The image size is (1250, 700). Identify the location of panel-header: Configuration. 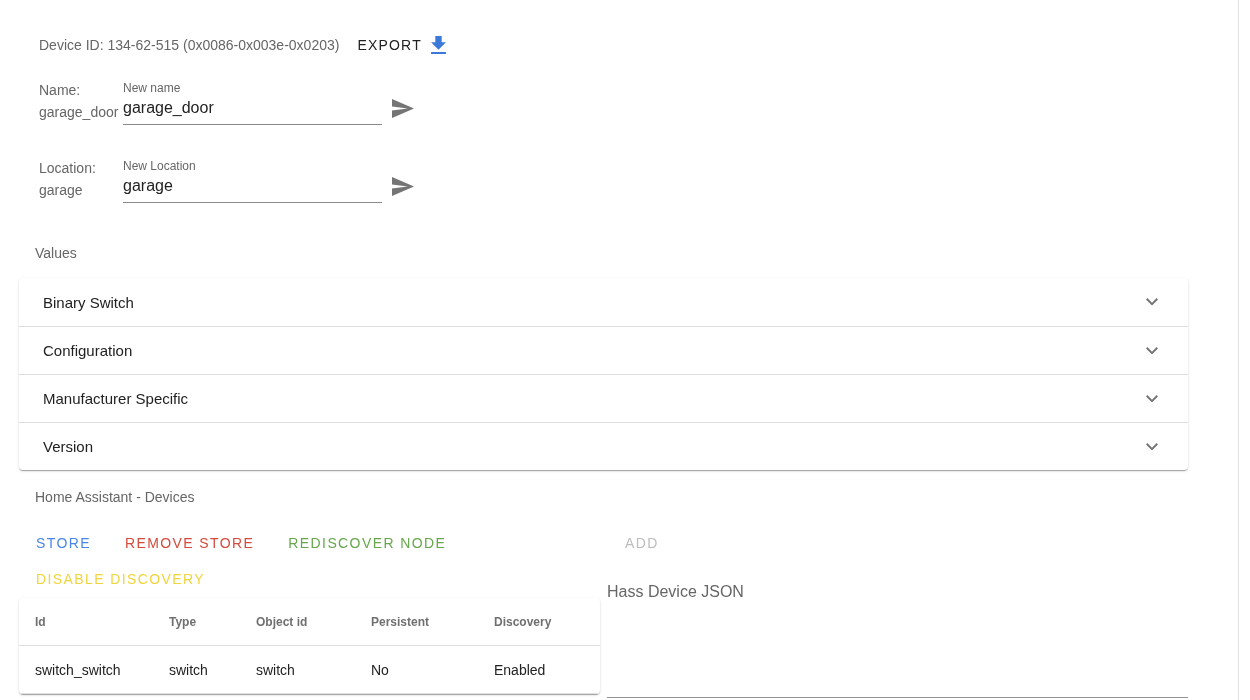
(603, 350).